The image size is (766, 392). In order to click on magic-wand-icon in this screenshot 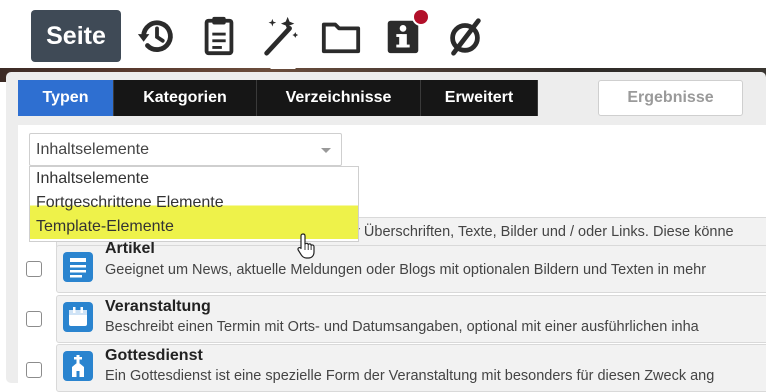, I will do `click(280, 36)`.